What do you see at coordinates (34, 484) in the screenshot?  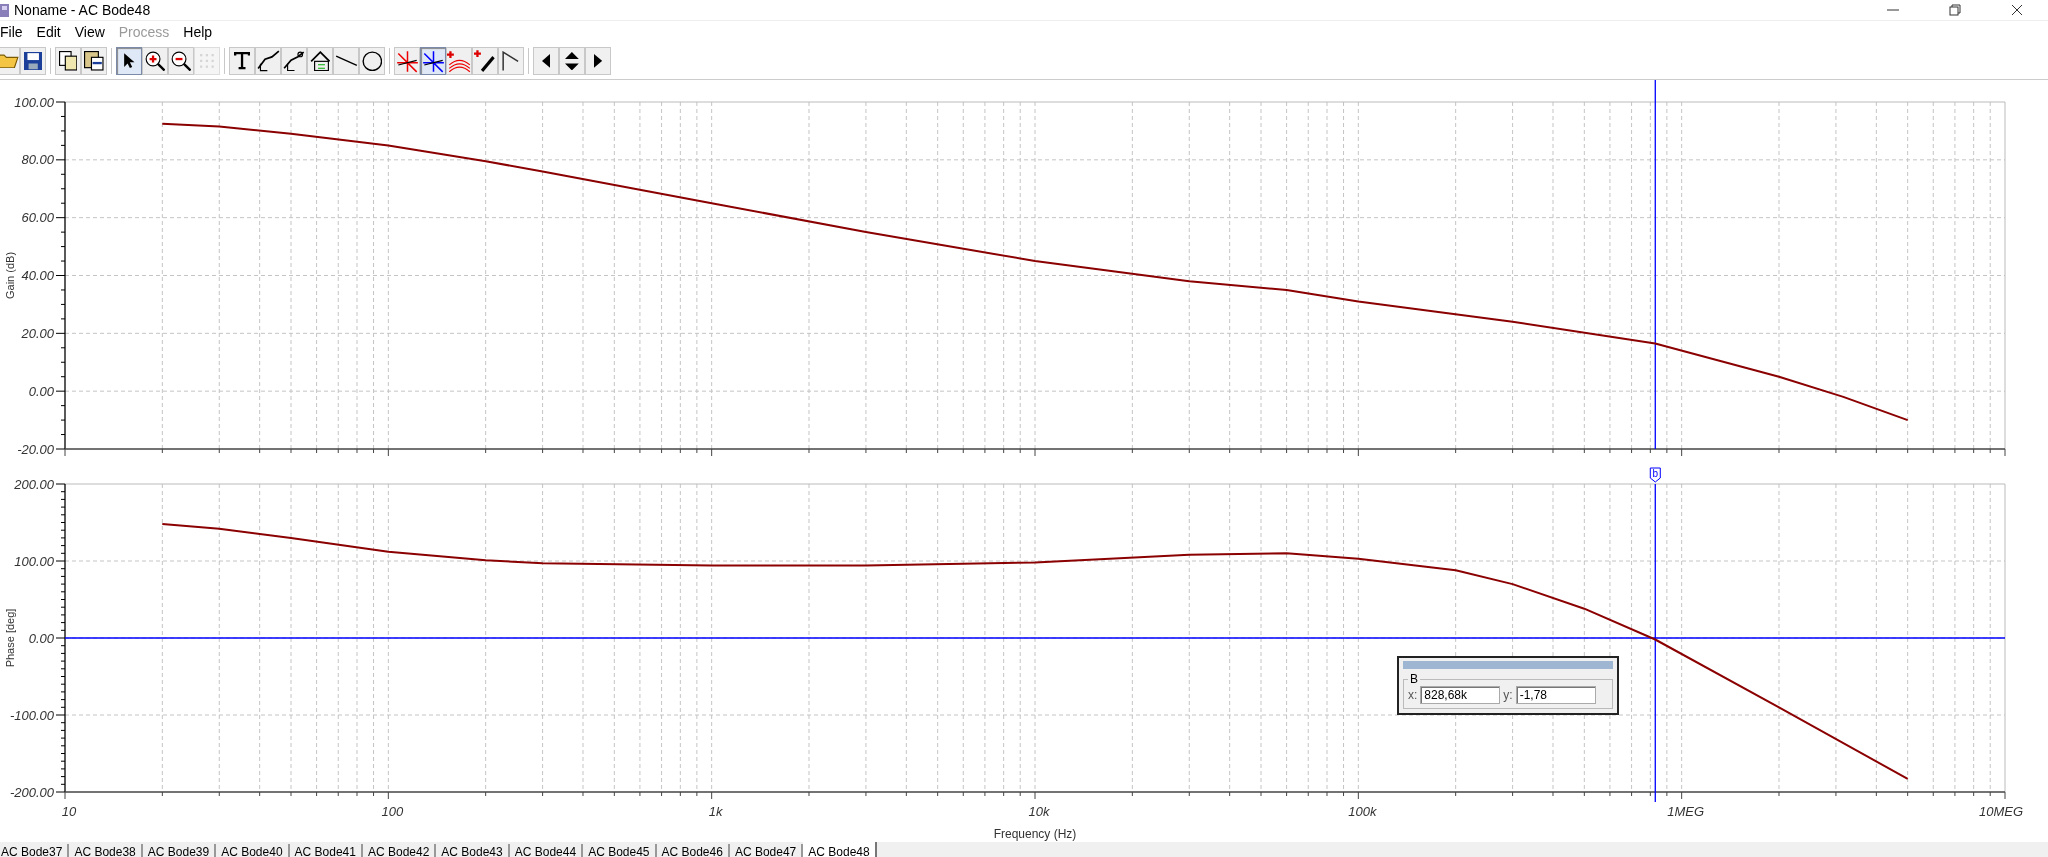 I see `axis-tick-label: 200.00` at bounding box center [34, 484].